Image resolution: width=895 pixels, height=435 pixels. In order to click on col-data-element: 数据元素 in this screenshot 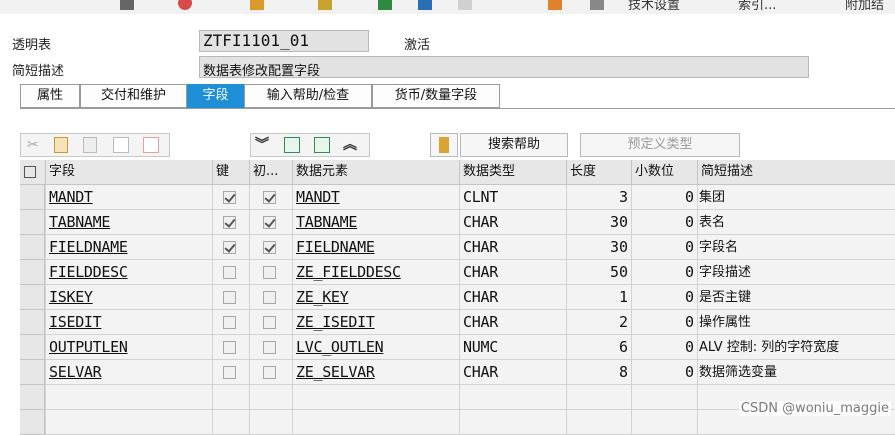, I will do `click(375, 172)`.